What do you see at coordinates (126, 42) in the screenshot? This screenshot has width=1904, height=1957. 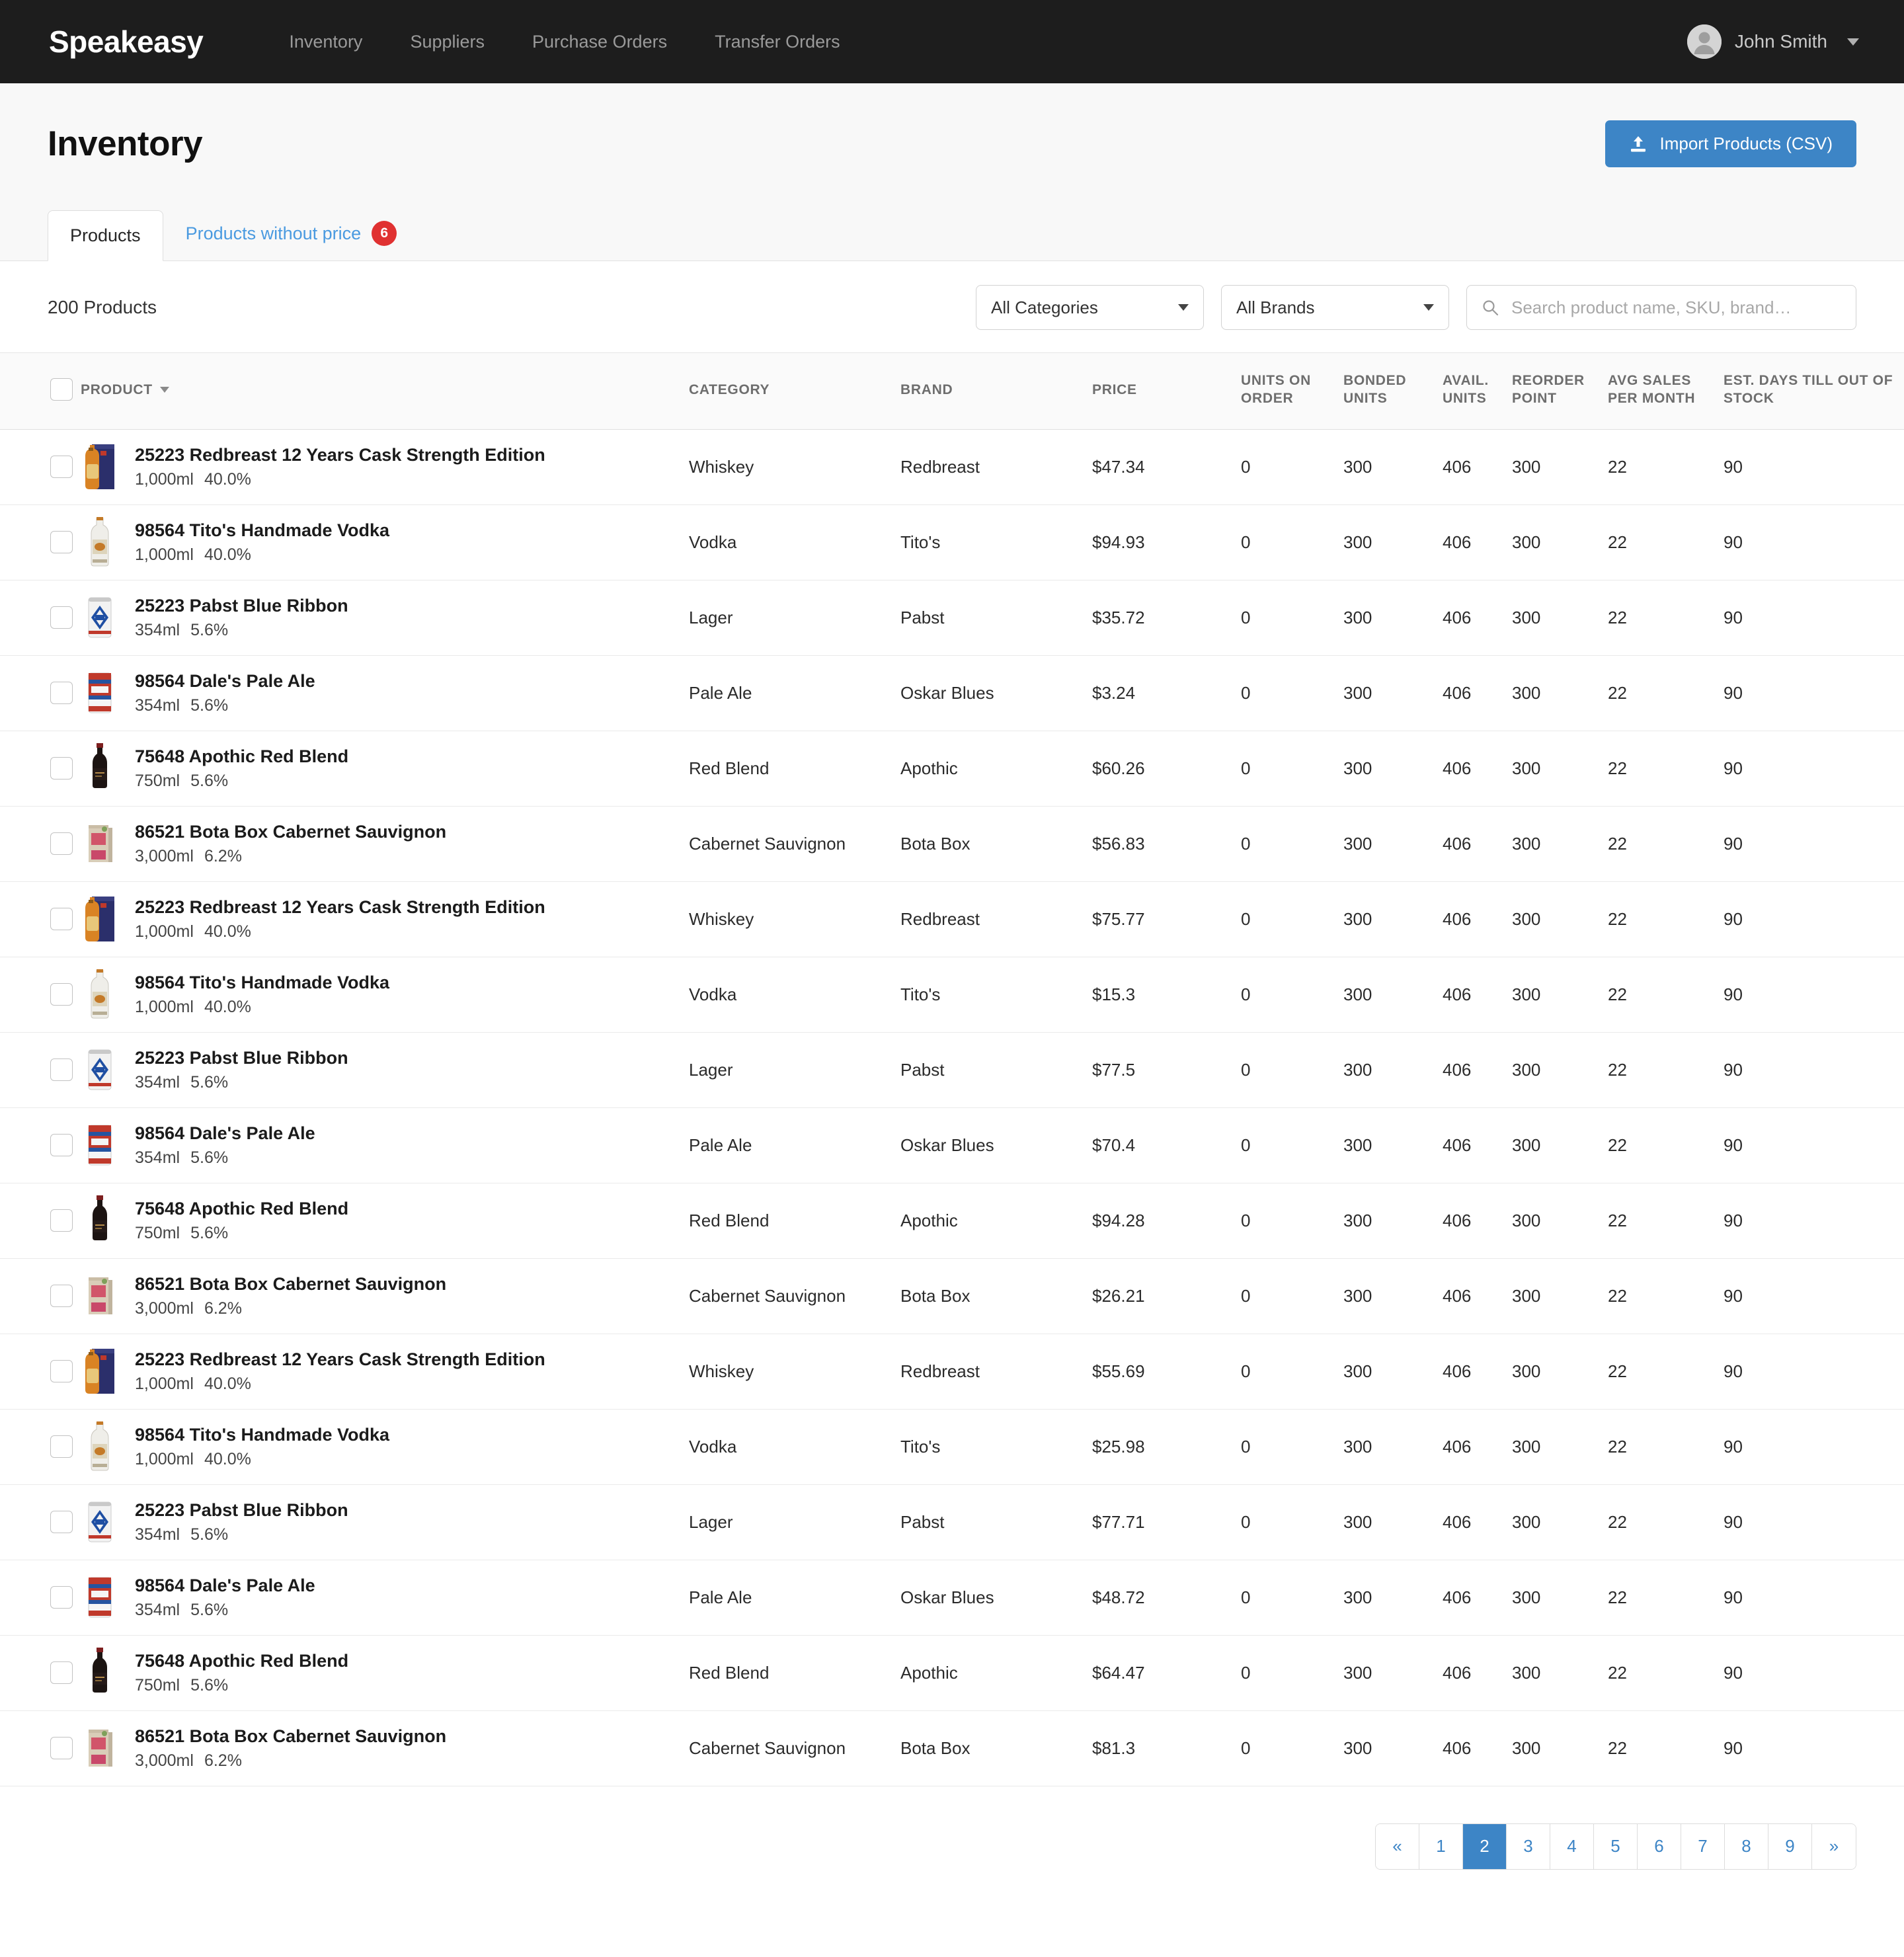 I see `brand-logo: Speakeasy` at bounding box center [126, 42].